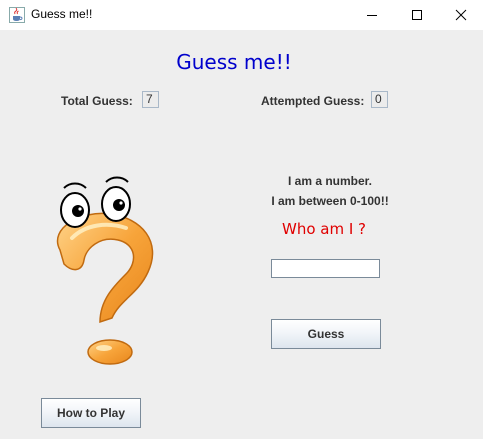 Image resolution: width=483 pixels, height=439 pixels. I want to click on attempted-guess-value: 0, so click(379, 99).